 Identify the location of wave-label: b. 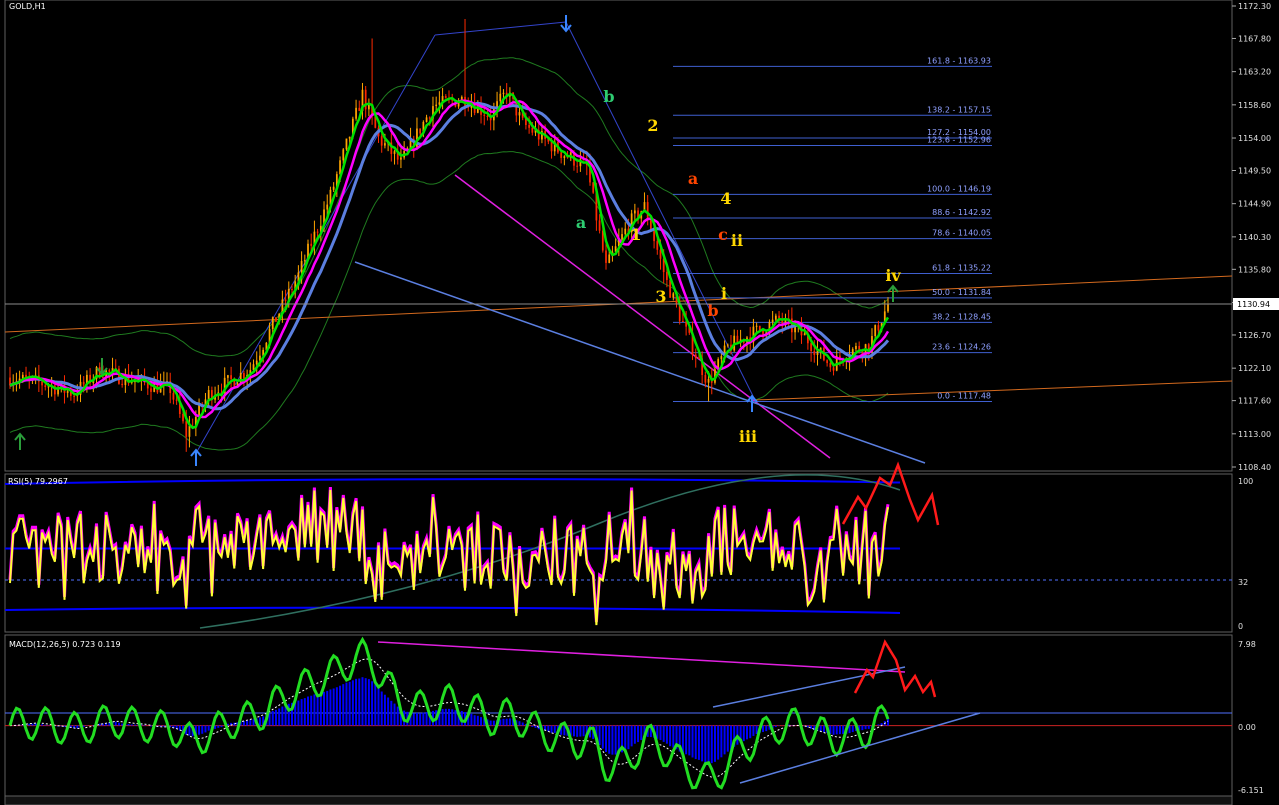
(608, 96).